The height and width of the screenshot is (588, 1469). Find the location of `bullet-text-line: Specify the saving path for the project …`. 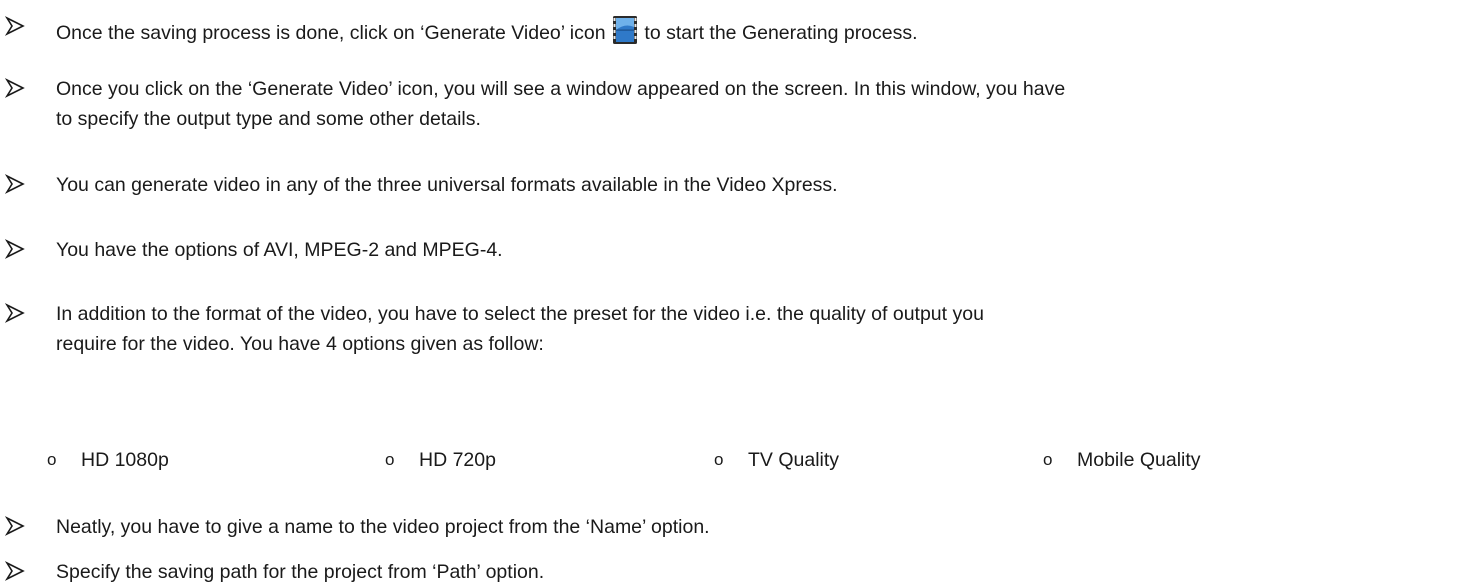

bullet-text-line: Specify the saving path for the project … is located at coordinates (300, 572).